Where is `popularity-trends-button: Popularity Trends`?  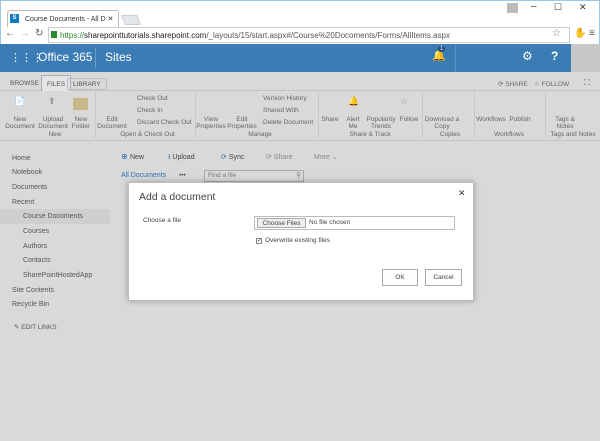
popularity-trends-button: Popularity Trends is located at coordinates (381, 123).